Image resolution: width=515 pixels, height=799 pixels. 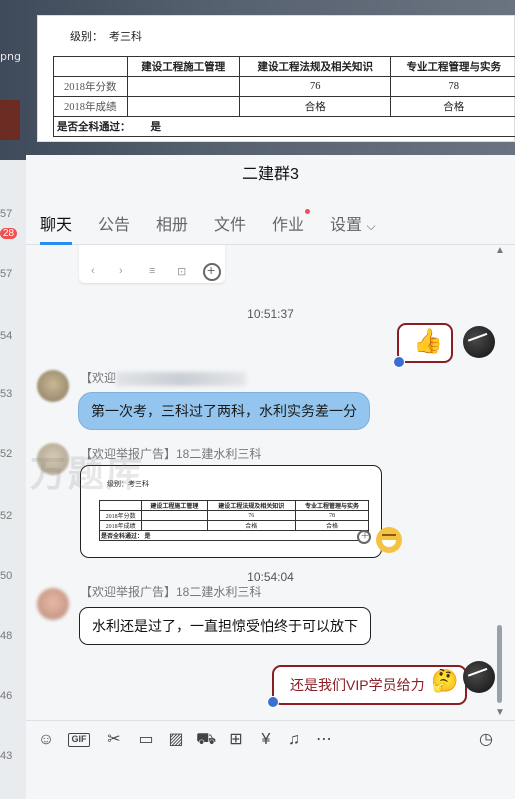 I want to click on link-card-message: ‹ › ≡ ⊡, so click(x=152, y=264).